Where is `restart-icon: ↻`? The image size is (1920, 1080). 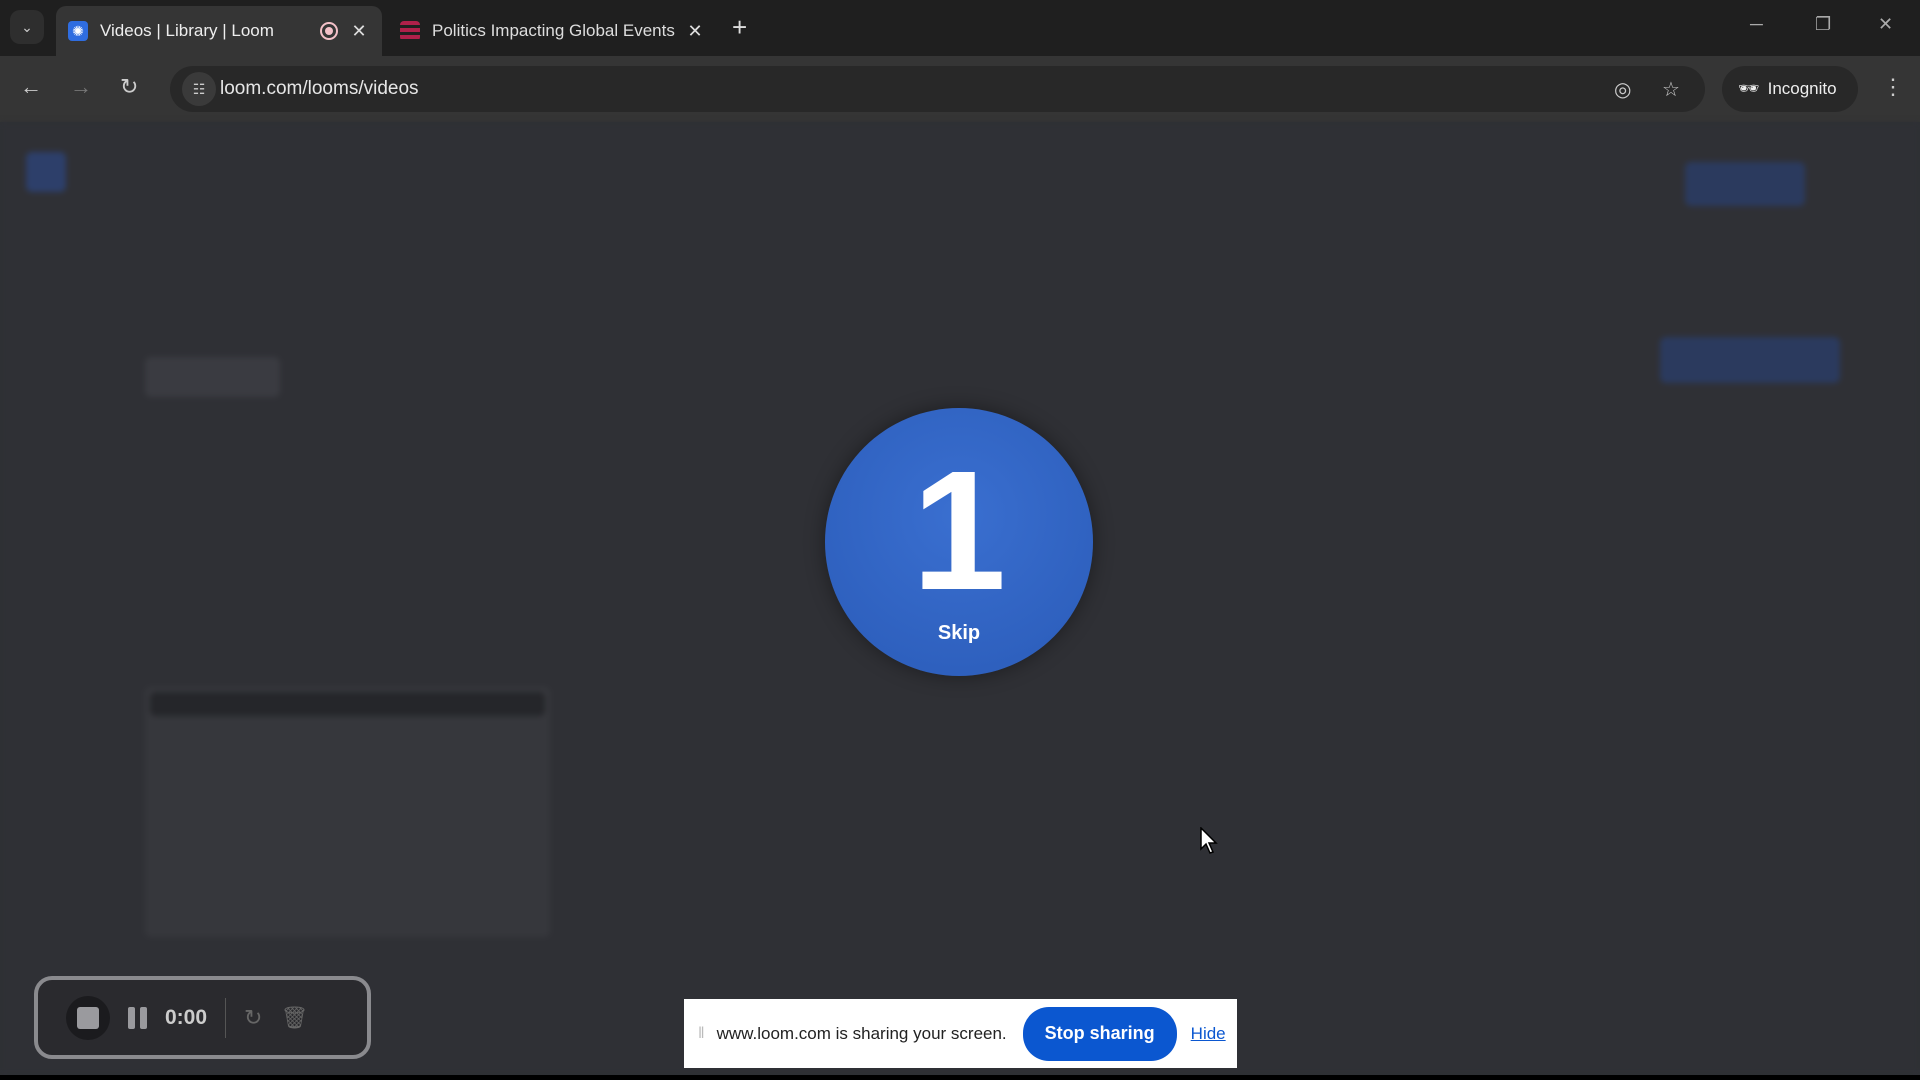
restart-icon: ↻ is located at coordinates (253, 1018).